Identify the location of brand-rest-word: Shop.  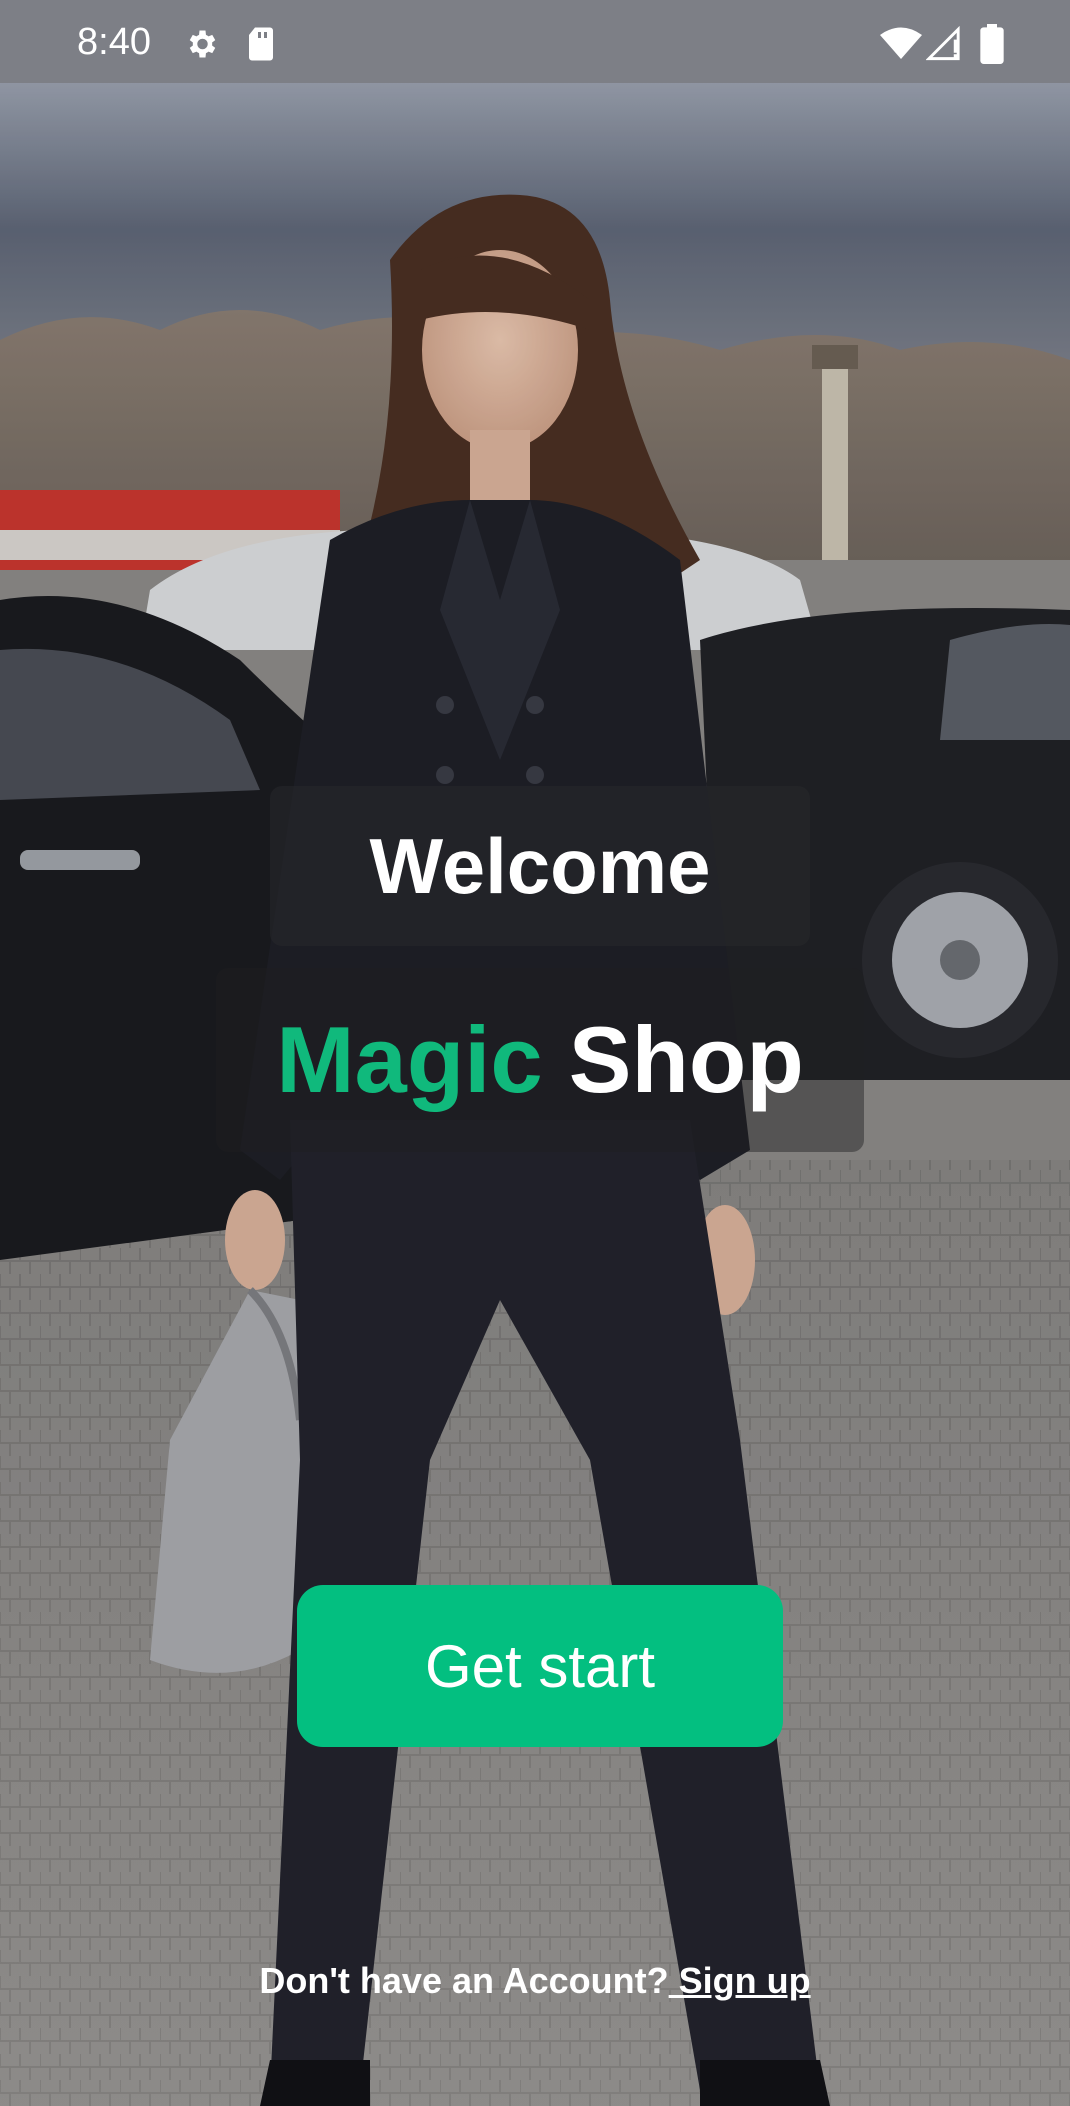
(686, 1059).